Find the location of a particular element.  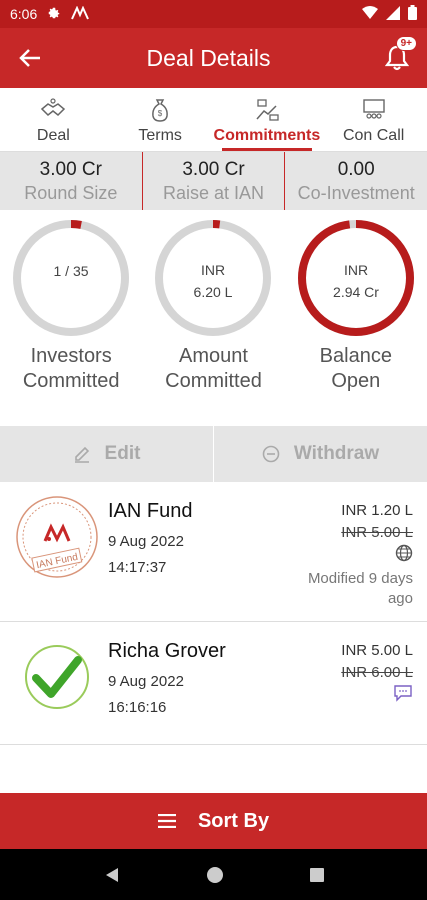

page-title: Deal Details is located at coordinates (208, 57).